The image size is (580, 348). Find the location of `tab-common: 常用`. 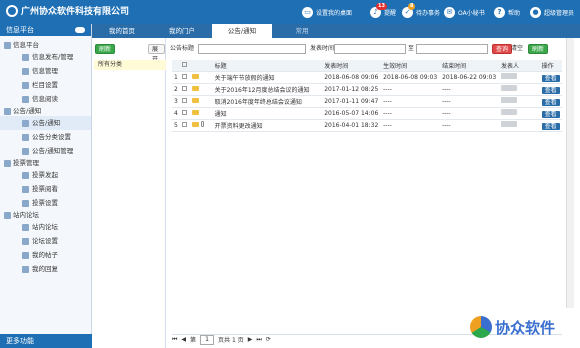

tab-common: 常用 is located at coordinates (302, 31).